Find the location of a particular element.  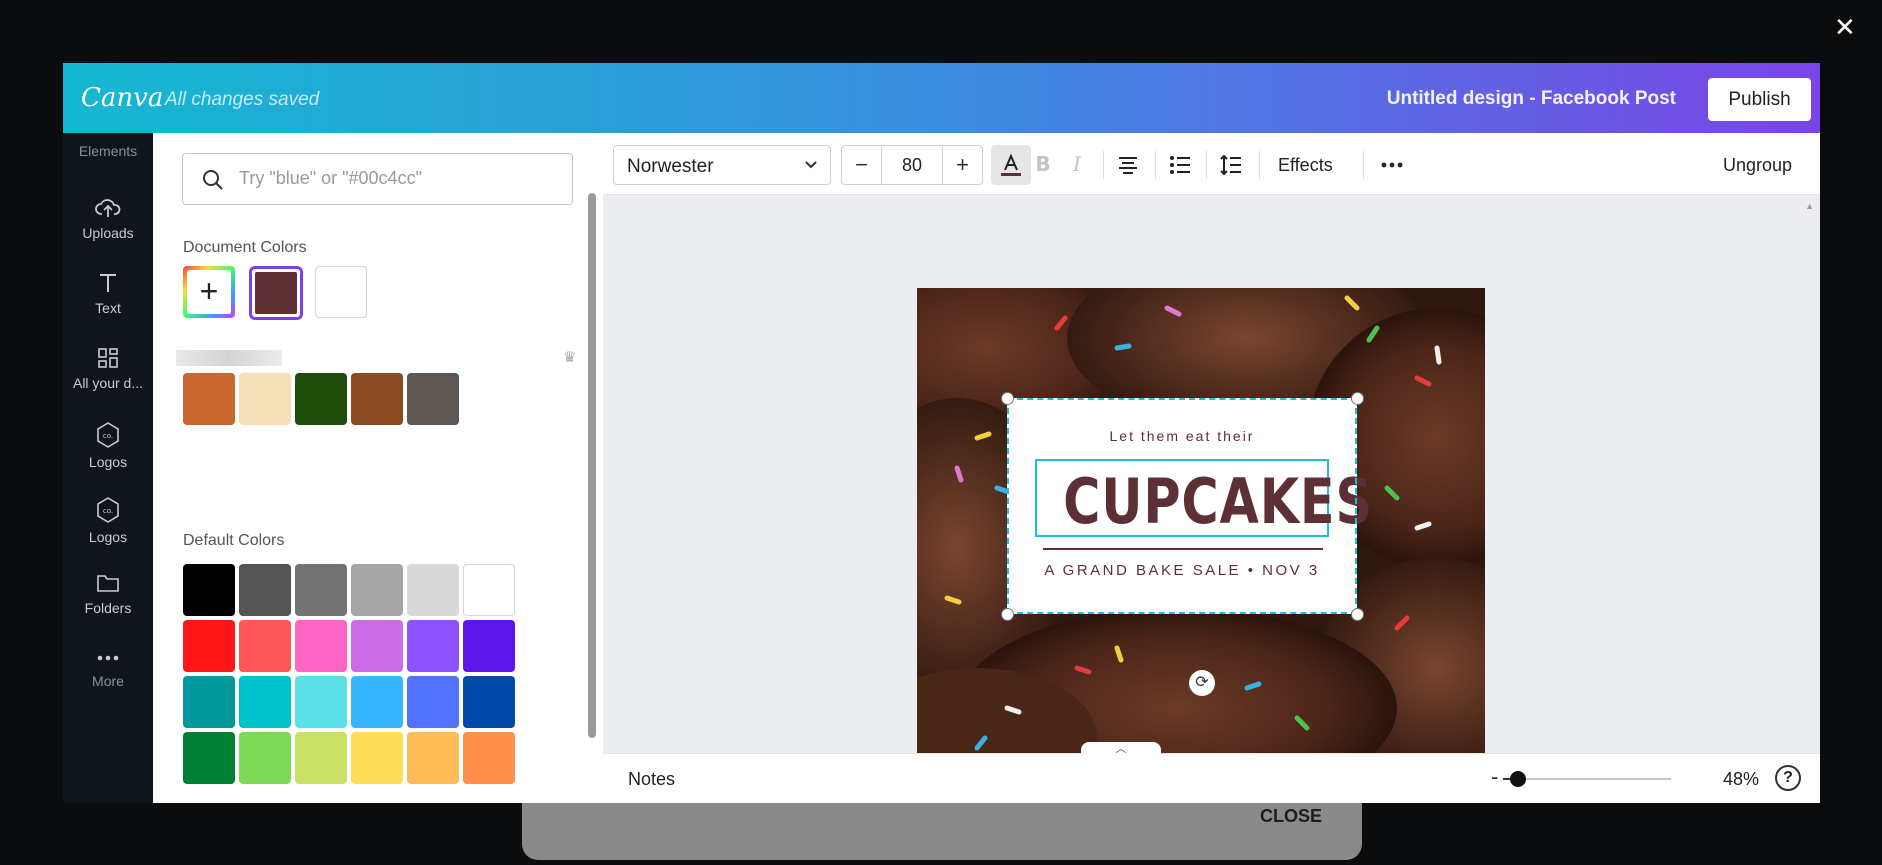

close-overlay-icon: ✕ is located at coordinates (1845, 27).